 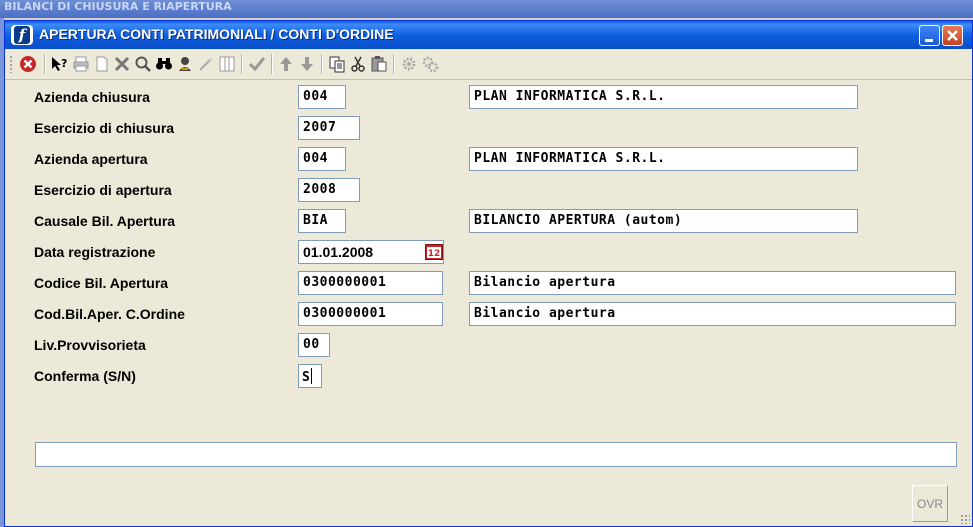 What do you see at coordinates (102, 64) in the screenshot?
I see `new-page-icon` at bounding box center [102, 64].